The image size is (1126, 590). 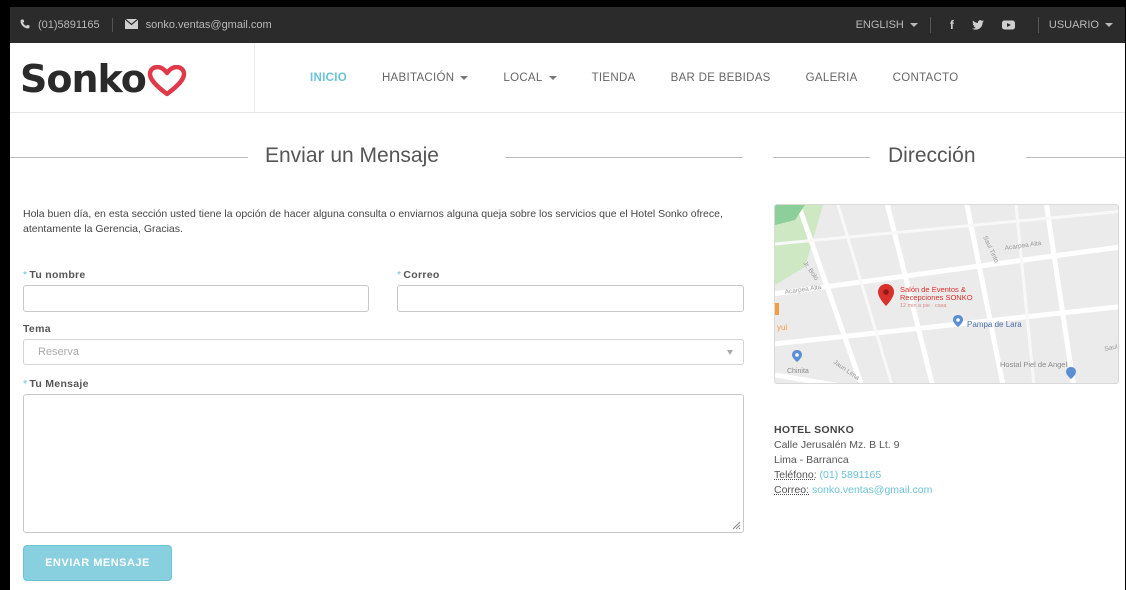 What do you see at coordinates (1033, 364) in the screenshot?
I see `map-place-label: Hostal Piel de Angel` at bounding box center [1033, 364].